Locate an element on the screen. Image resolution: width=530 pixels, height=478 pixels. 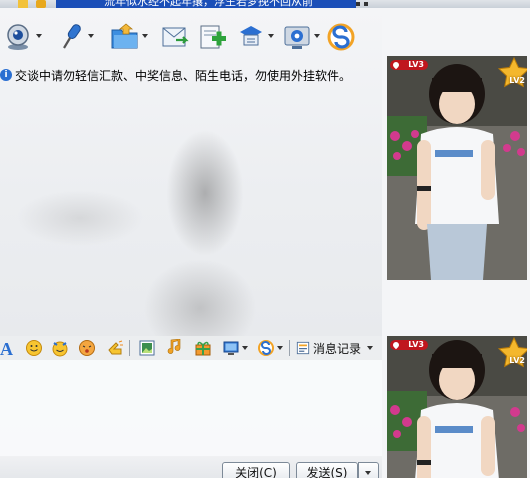
s-tool-button is located at coordinates (270, 348).